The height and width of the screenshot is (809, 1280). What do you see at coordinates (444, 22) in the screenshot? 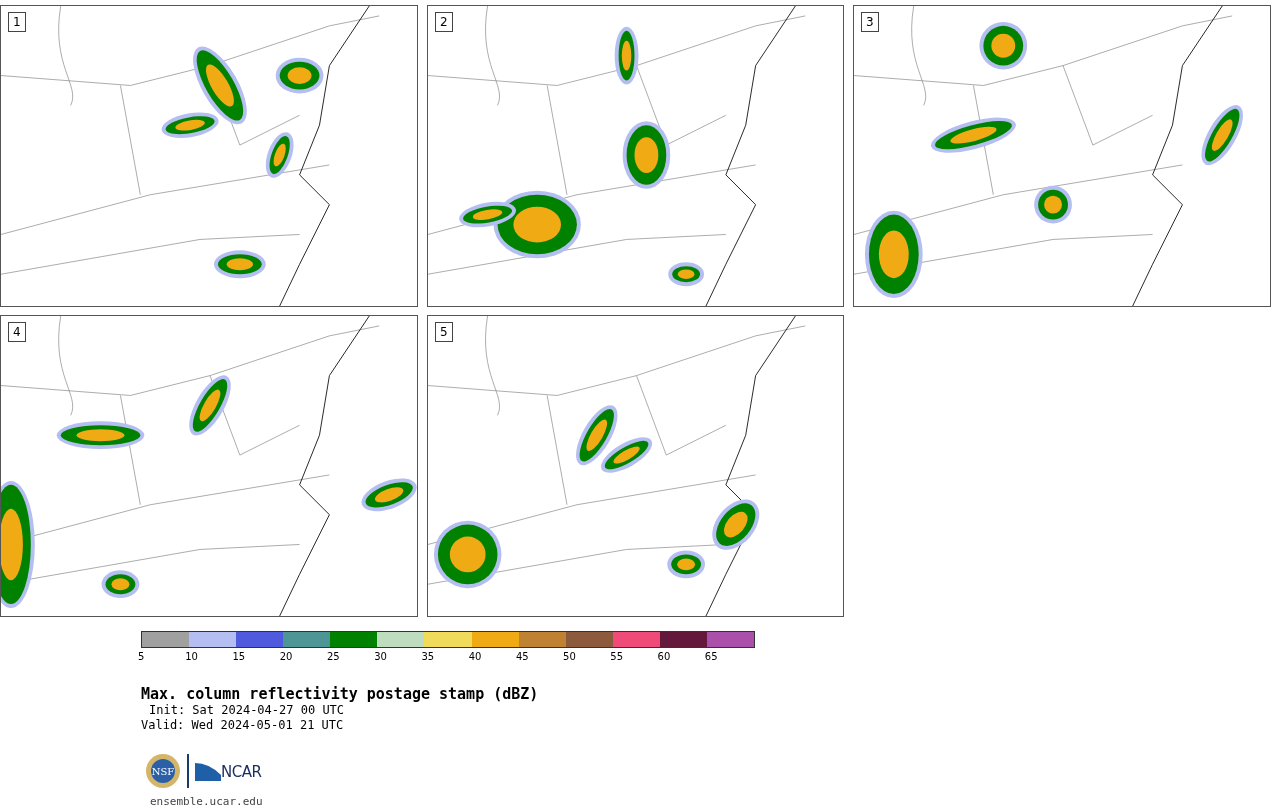
I see `panel-number: 2` at bounding box center [444, 22].